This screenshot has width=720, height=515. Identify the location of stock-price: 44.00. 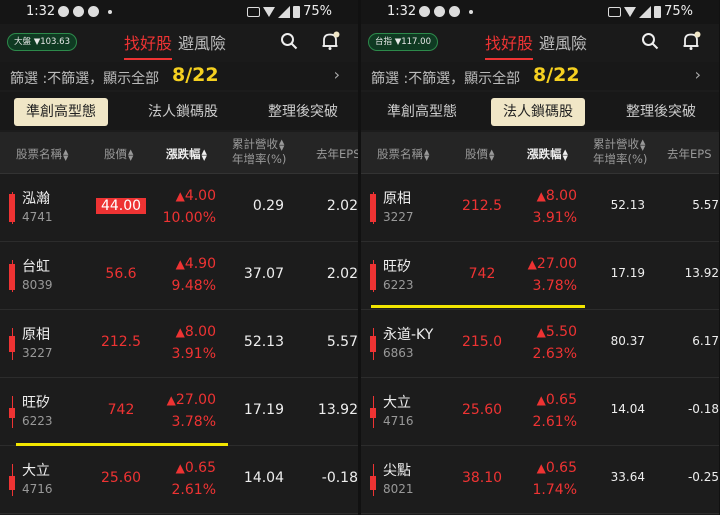
(121, 206).